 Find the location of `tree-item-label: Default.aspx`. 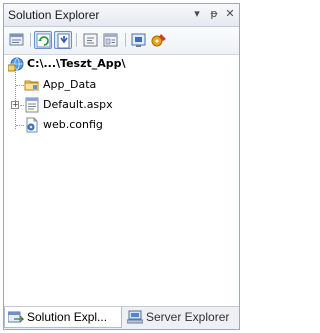

tree-item-label: Default.aspx is located at coordinates (78, 104).